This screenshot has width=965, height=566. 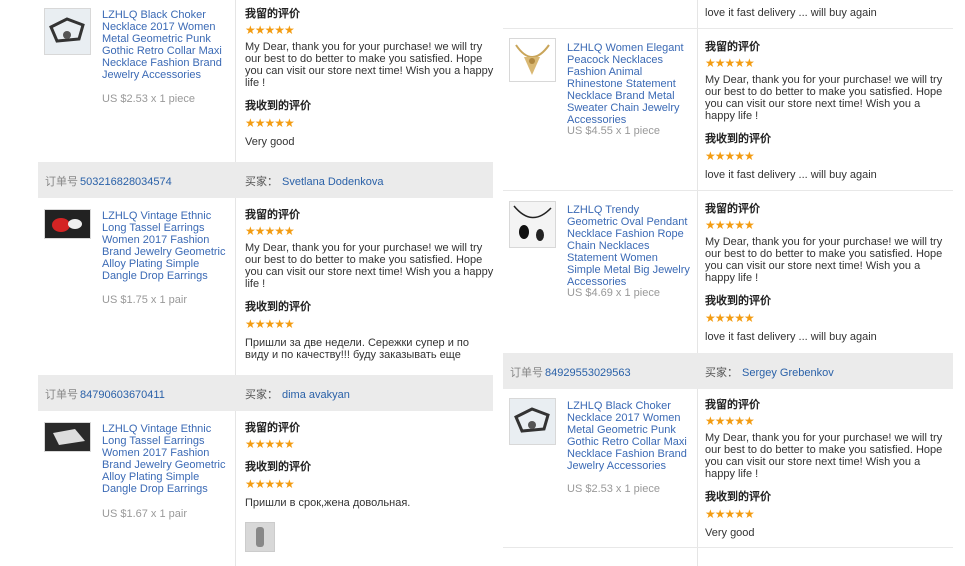 I want to click on order-number-label: 订单号 84929553029563, so click(x=570, y=373).